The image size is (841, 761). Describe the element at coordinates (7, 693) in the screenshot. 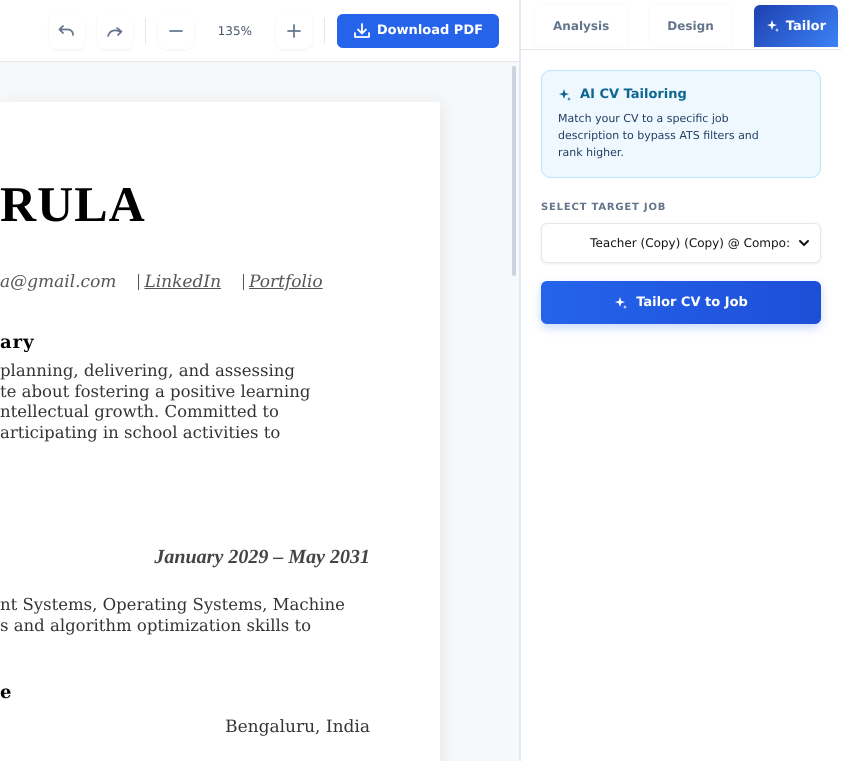

I see `section-heading: e` at that location.